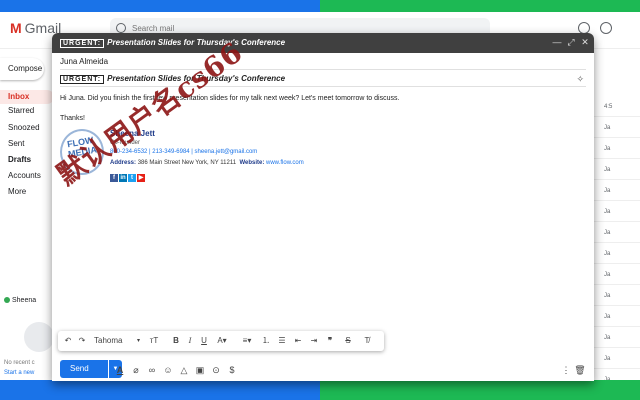  Describe the element at coordinates (132, 178) in the screenshot. I see `twitter-icon: t` at that location.